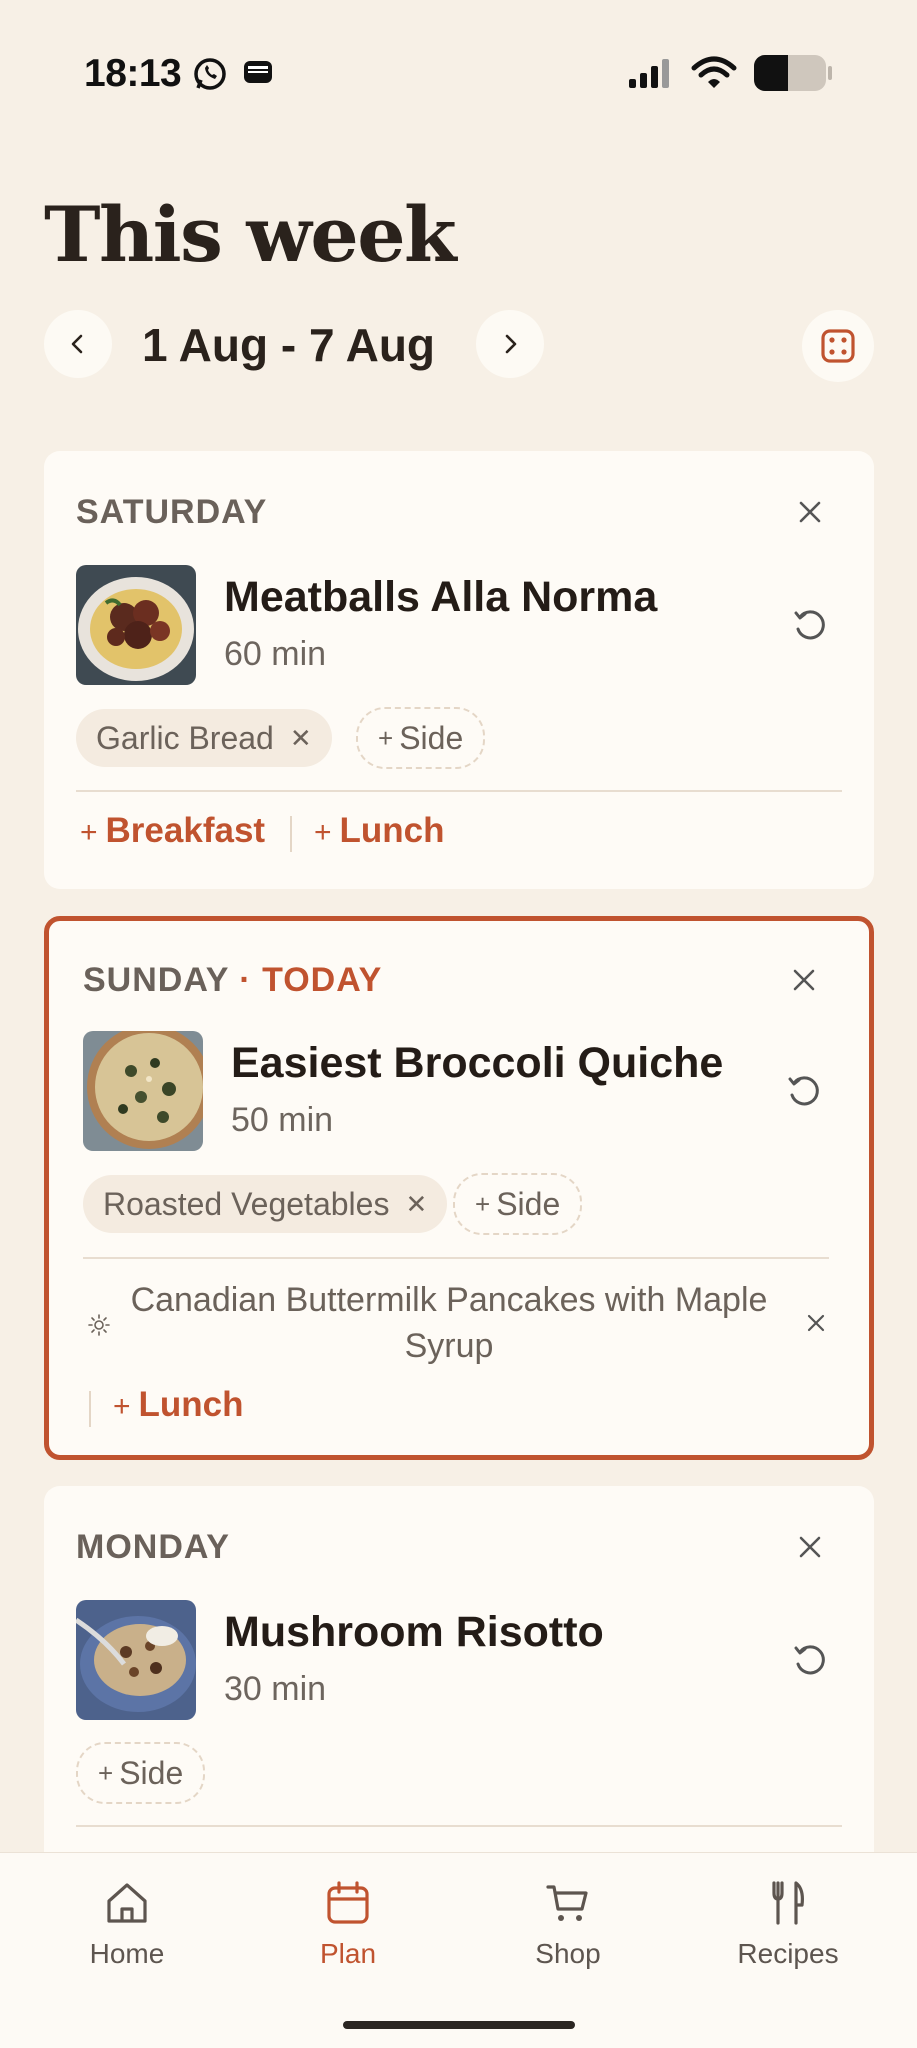  Describe the element at coordinates (440, 597) in the screenshot. I see `recipe-title: Meatballs Alla Norma` at that location.